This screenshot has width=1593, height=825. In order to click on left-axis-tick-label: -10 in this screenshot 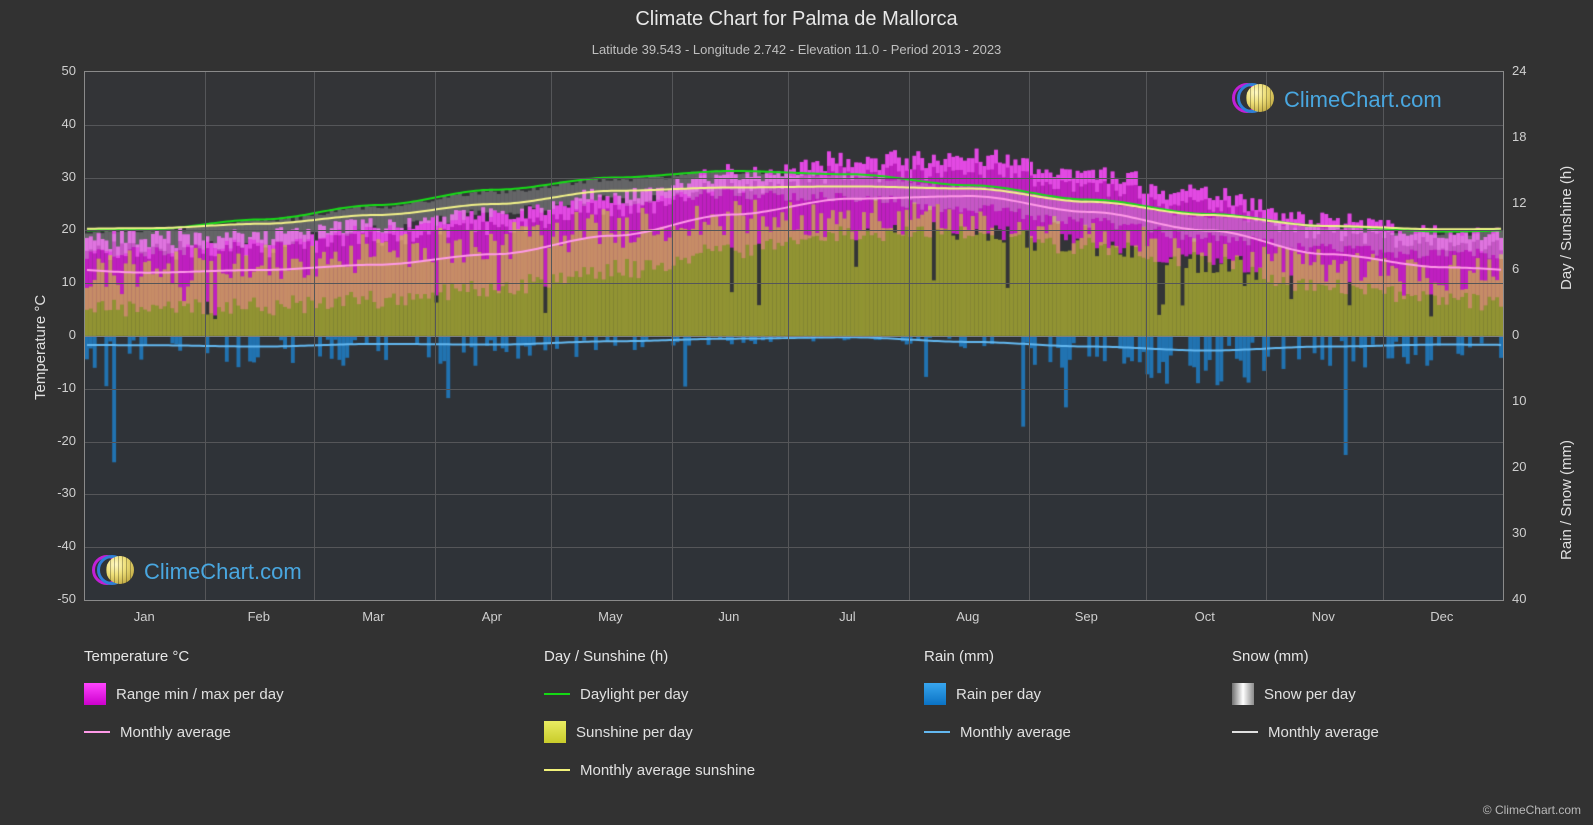, I will do `click(66, 387)`.